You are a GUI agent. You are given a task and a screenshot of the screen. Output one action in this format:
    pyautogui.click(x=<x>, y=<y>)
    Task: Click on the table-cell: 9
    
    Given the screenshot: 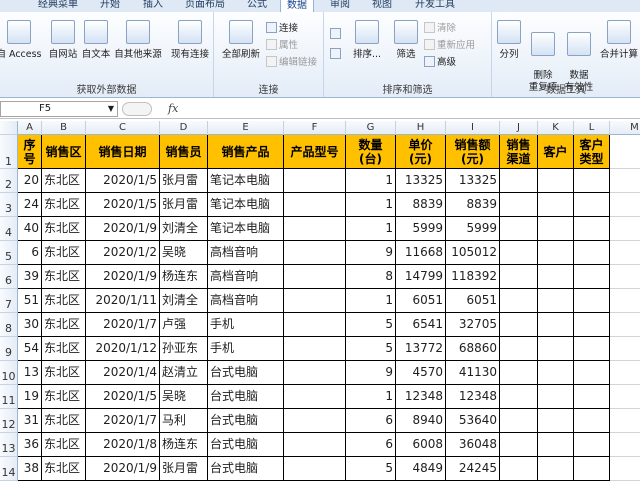 What is the action you would take?
    pyautogui.click(x=371, y=373)
    